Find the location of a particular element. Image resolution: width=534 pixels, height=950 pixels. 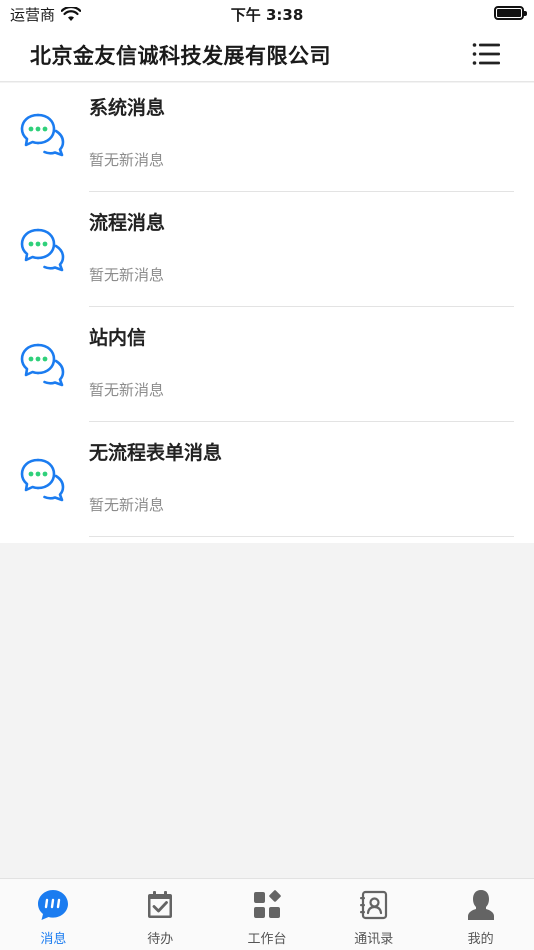

status-time: 下午 3:38 is located at coordinates (267, 15).